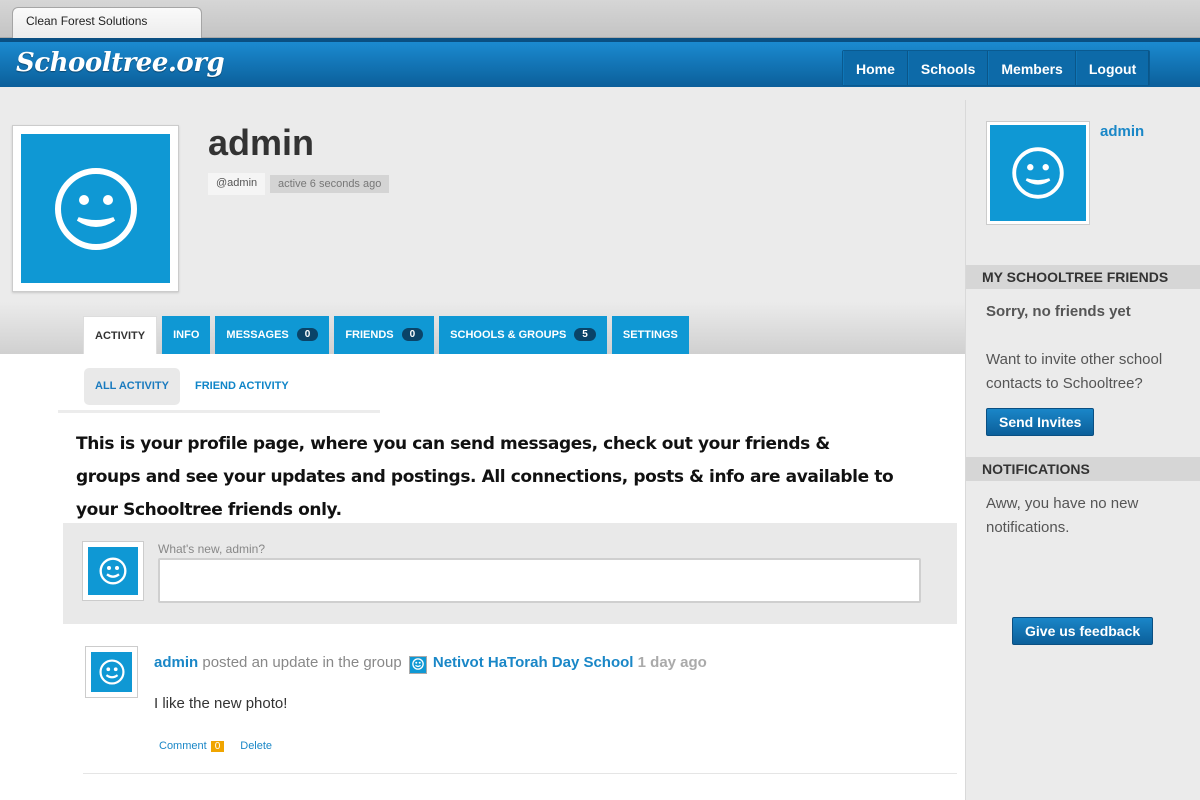 The image size is (1200, 800). Describe the element at coordinates (539, 580) in the screenshot. I see `whats-new-input` at that location.